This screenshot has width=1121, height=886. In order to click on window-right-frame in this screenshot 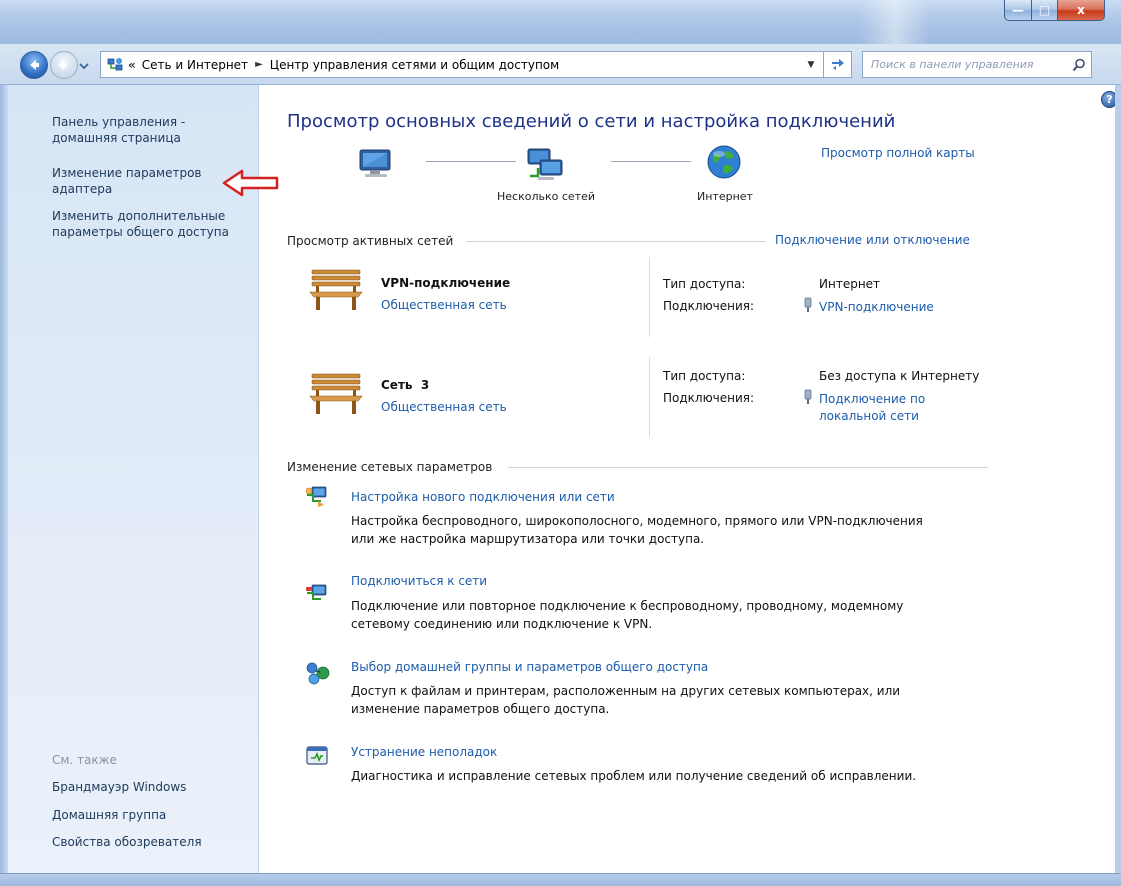, I will do `click(1118, 479)`.